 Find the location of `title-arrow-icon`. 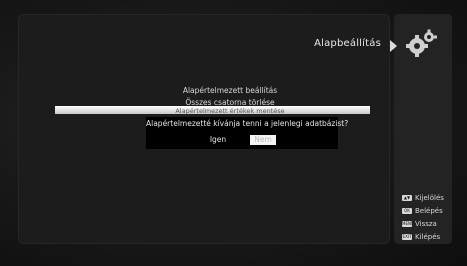

title-arrow-icon is located at coordinates (393, 46).